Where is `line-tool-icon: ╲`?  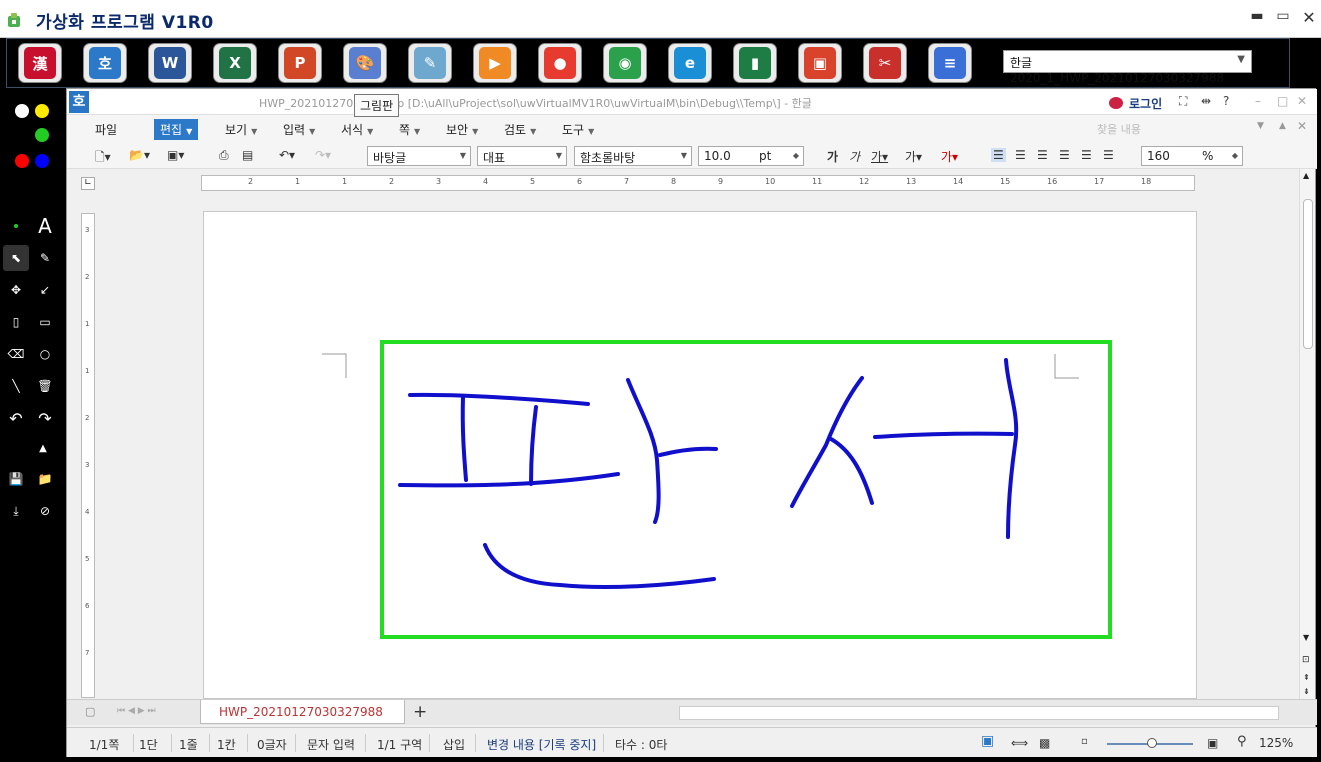
line-tool-icon: ╲ is located at coordinates (16, 386).